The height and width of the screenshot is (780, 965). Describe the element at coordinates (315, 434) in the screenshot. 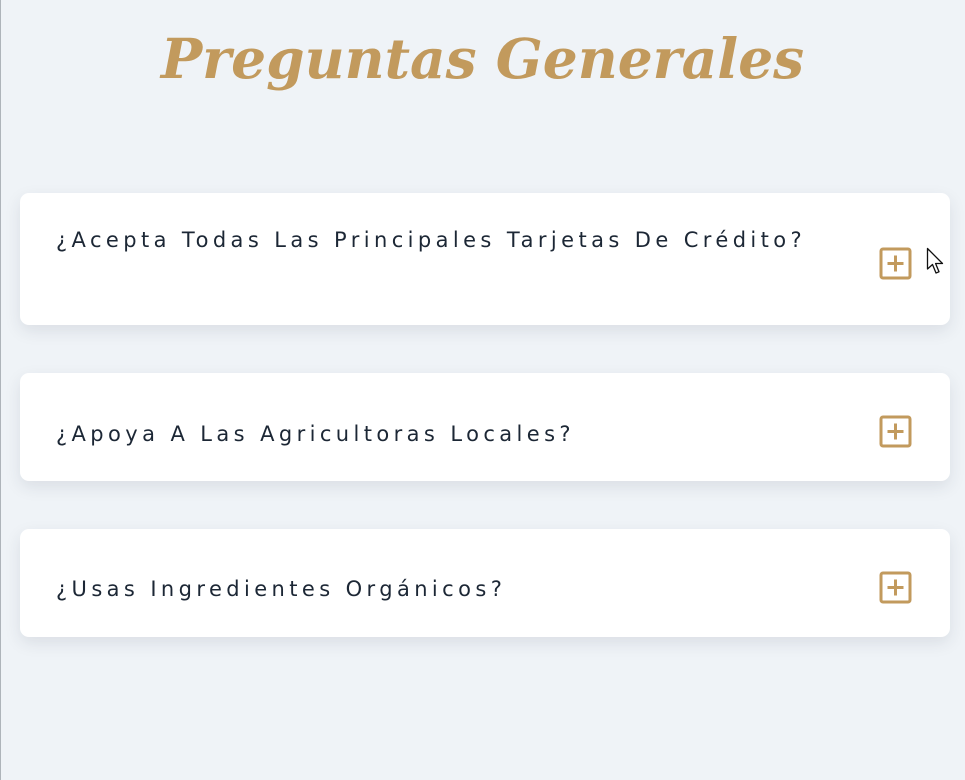

I see `faq-question: ¿Apoya A Las Agricultoras Locales?` at that location.